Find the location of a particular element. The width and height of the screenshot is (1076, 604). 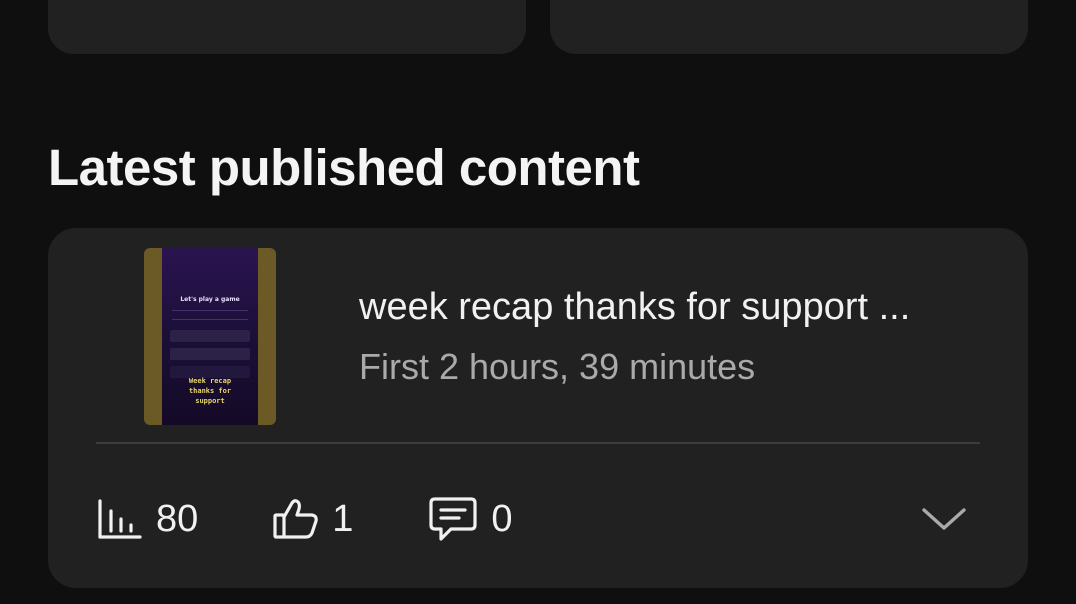

comments-stat: 0 is located at coordinates (470, 519).